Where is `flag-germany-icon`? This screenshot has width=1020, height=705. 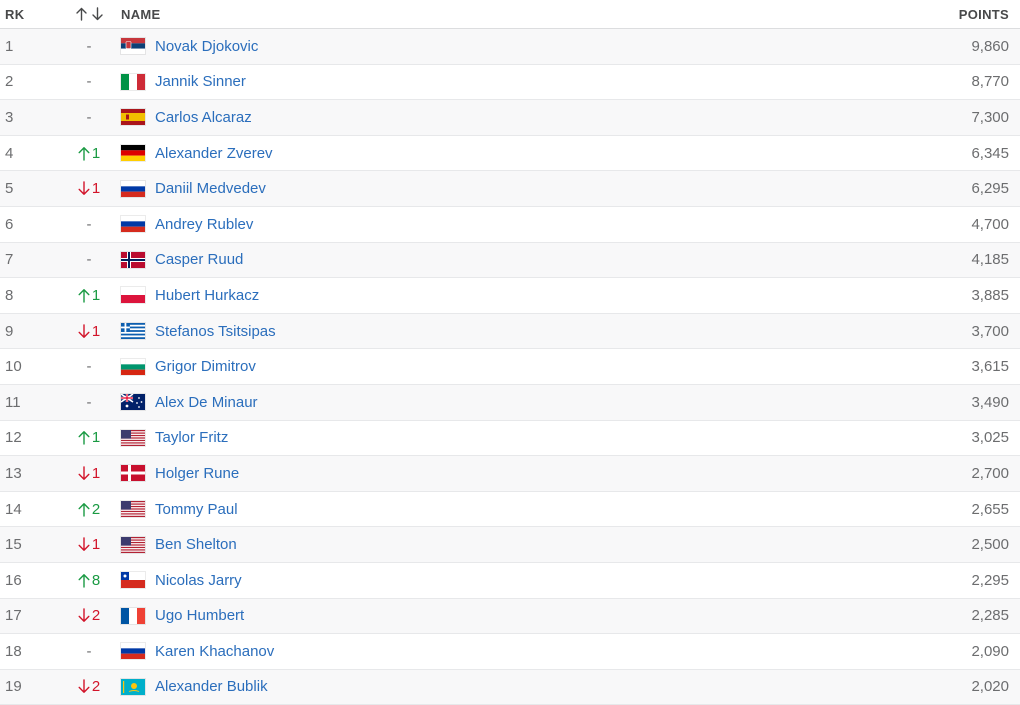
flag-germany-icon is located at coordinates (133, 153).